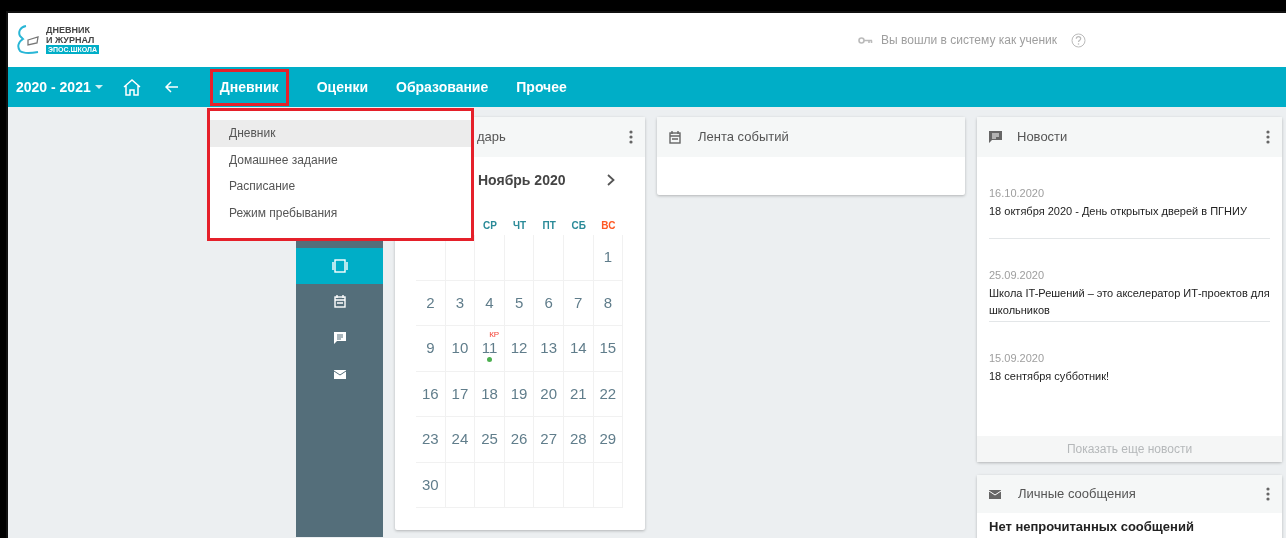 Image resolution: width=1286 pixels, height=538 pixels. Describe the element at coordinates (490, 349) in the screenshot. I see `day-cell: 11 КР` at that location.